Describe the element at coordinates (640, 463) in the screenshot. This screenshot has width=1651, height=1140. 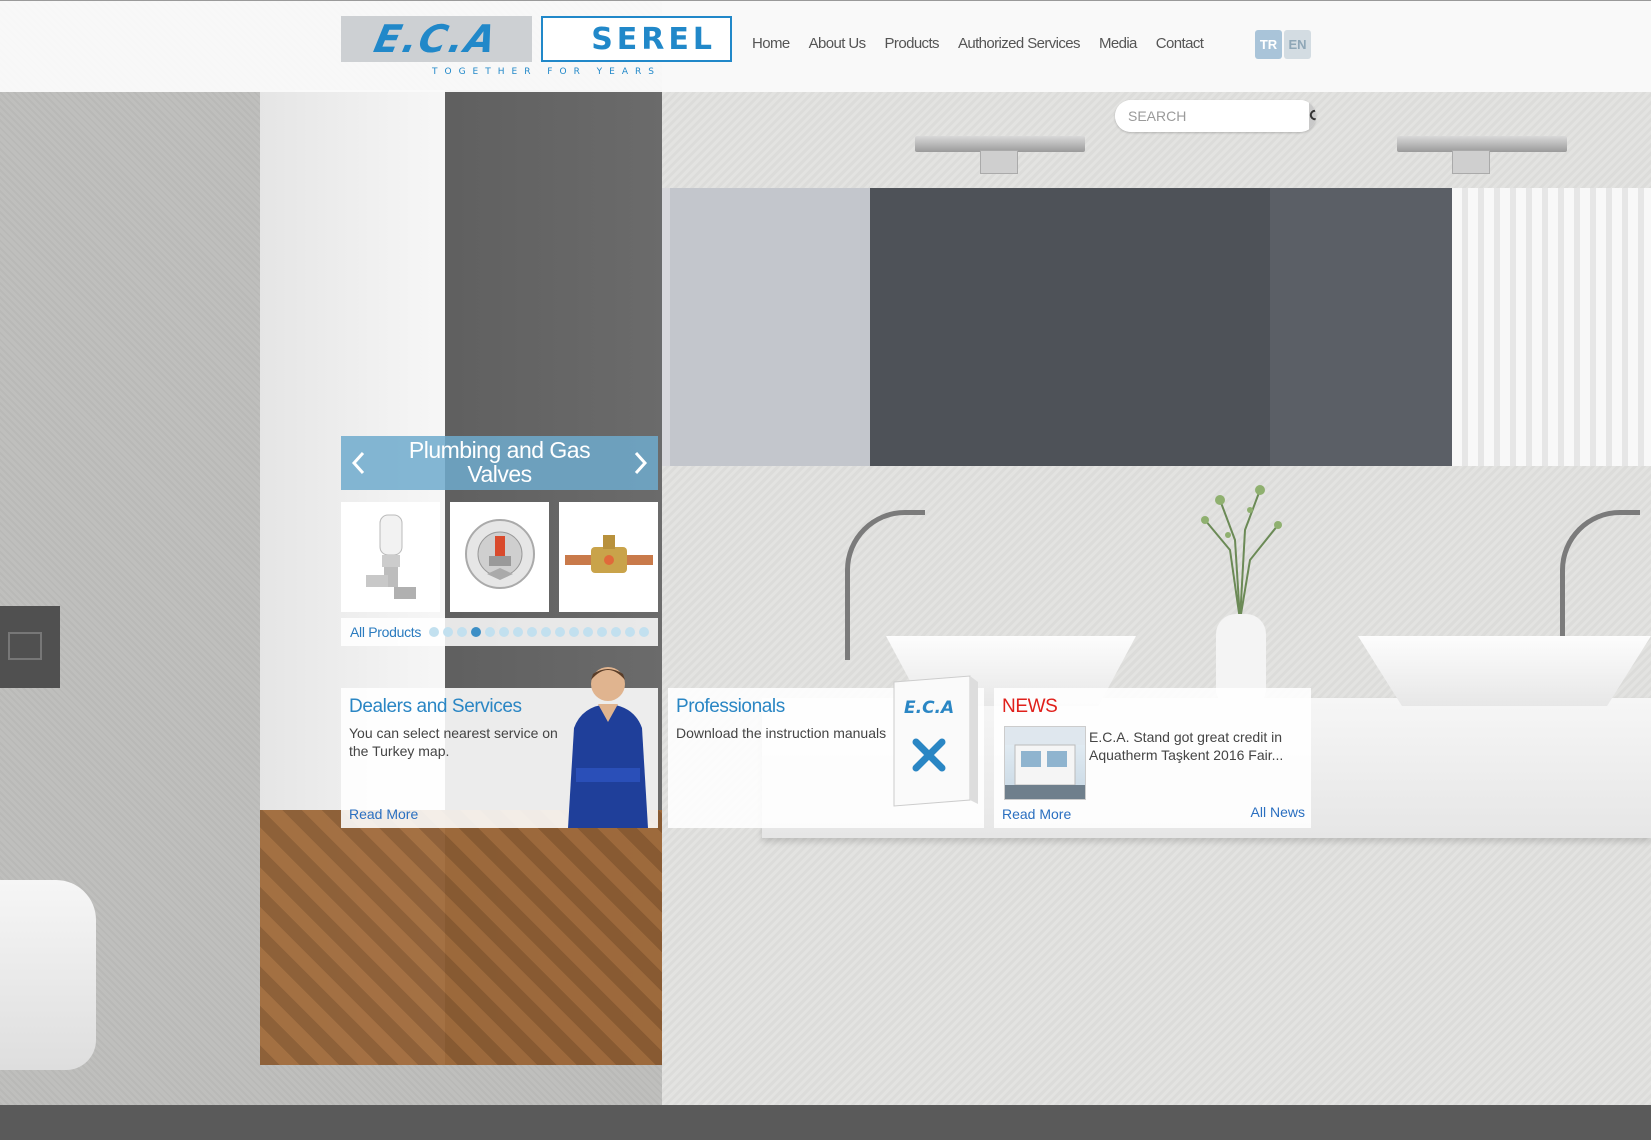
I see `chevron-right-icon` at that location.